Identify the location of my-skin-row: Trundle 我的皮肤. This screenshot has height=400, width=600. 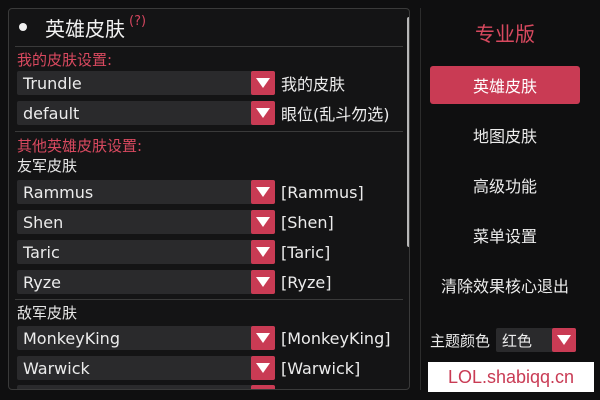
(181, 83).